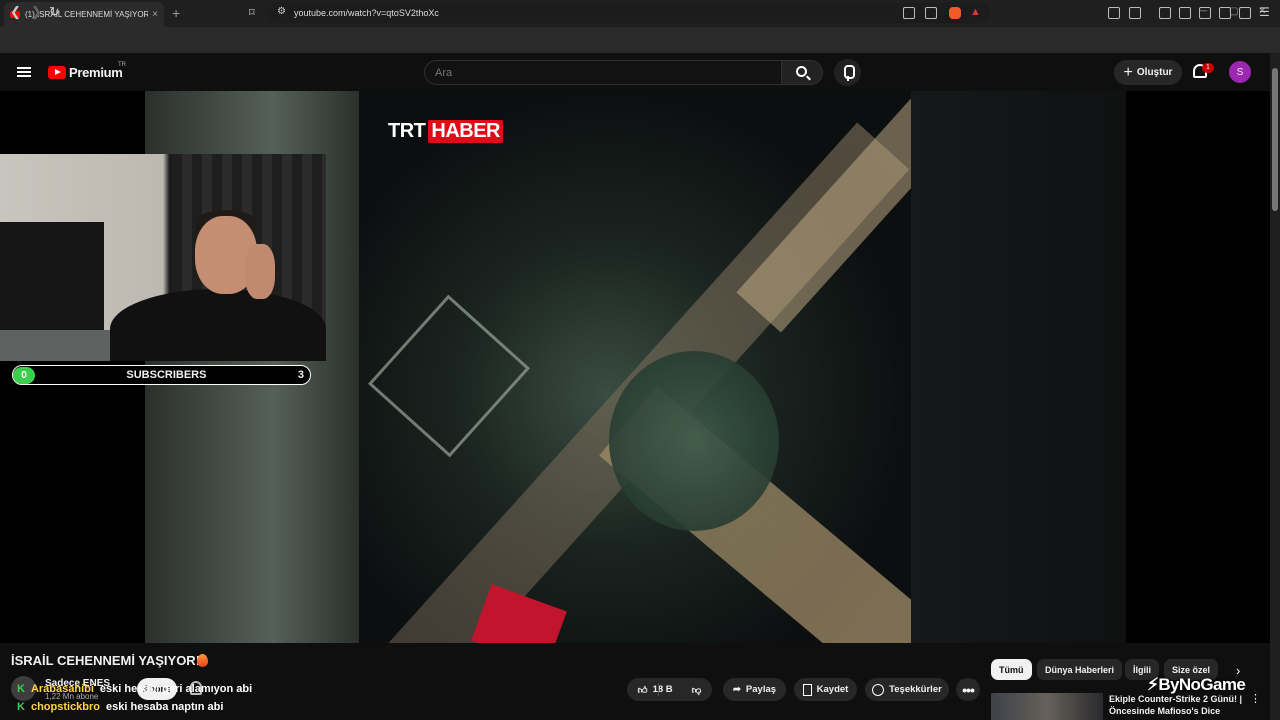 The width and height of the screenshot is (1280, 720). Describe the element at coordinates (975, 12) in the screenshot. I see `brave-rewards-icon: ▲` at that location.